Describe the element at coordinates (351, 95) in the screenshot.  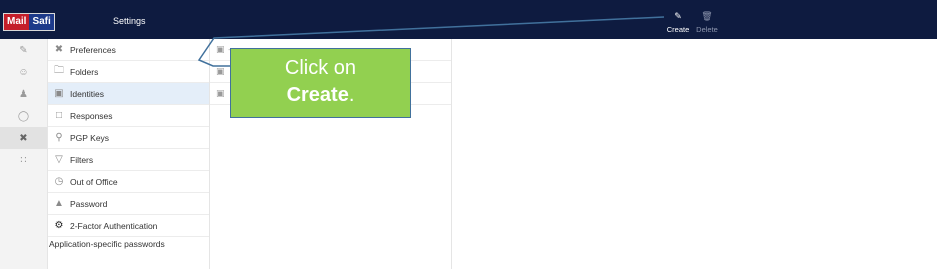
I see `callout-period: .` at that location.